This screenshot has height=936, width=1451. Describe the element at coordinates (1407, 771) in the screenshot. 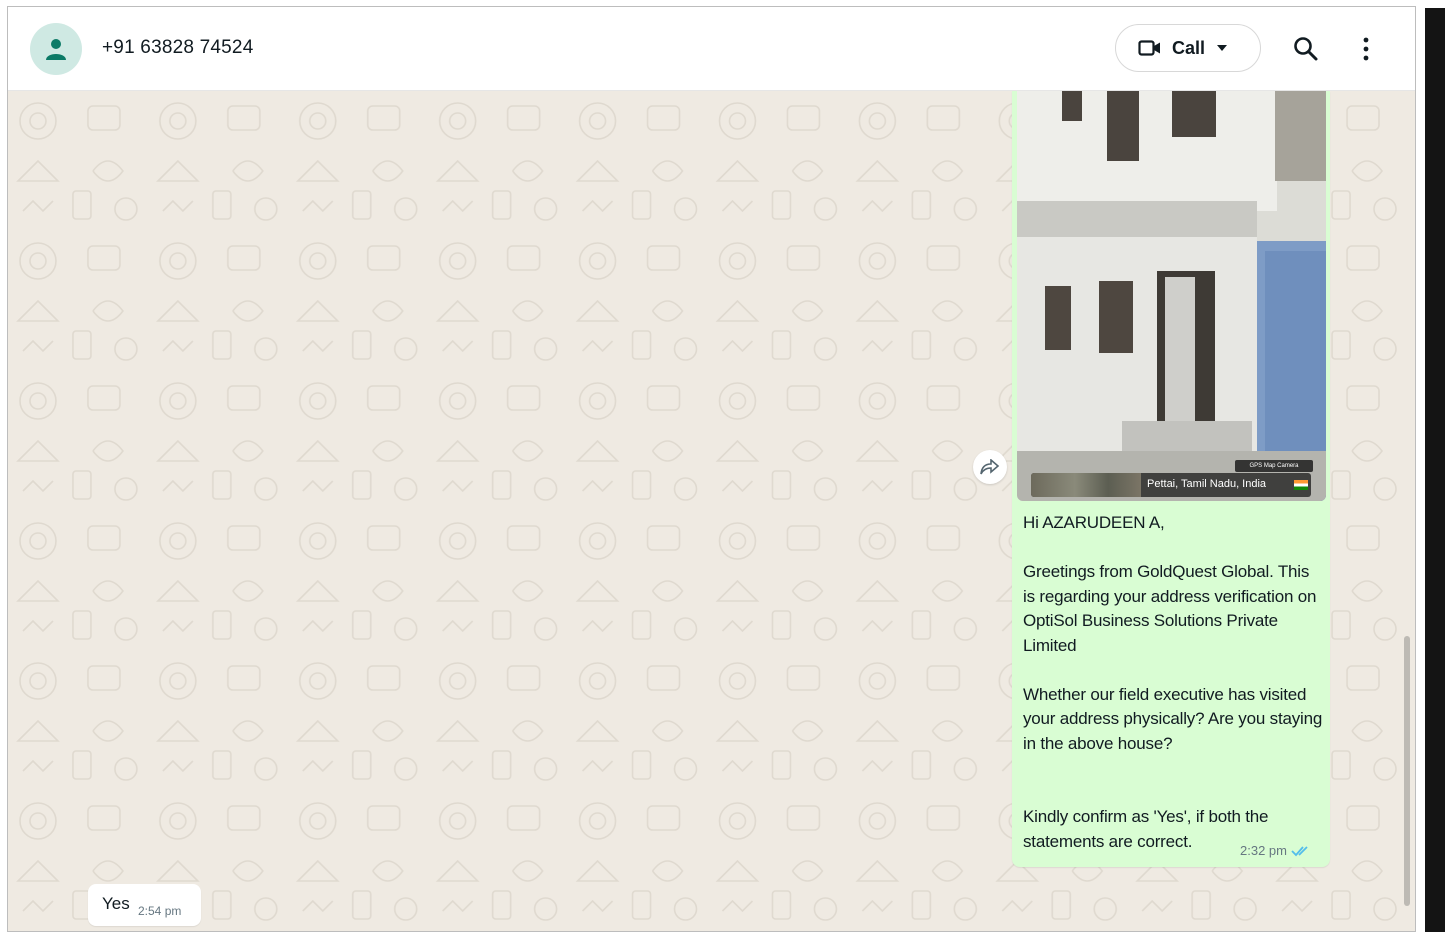

I see `scrollbar` at that location.